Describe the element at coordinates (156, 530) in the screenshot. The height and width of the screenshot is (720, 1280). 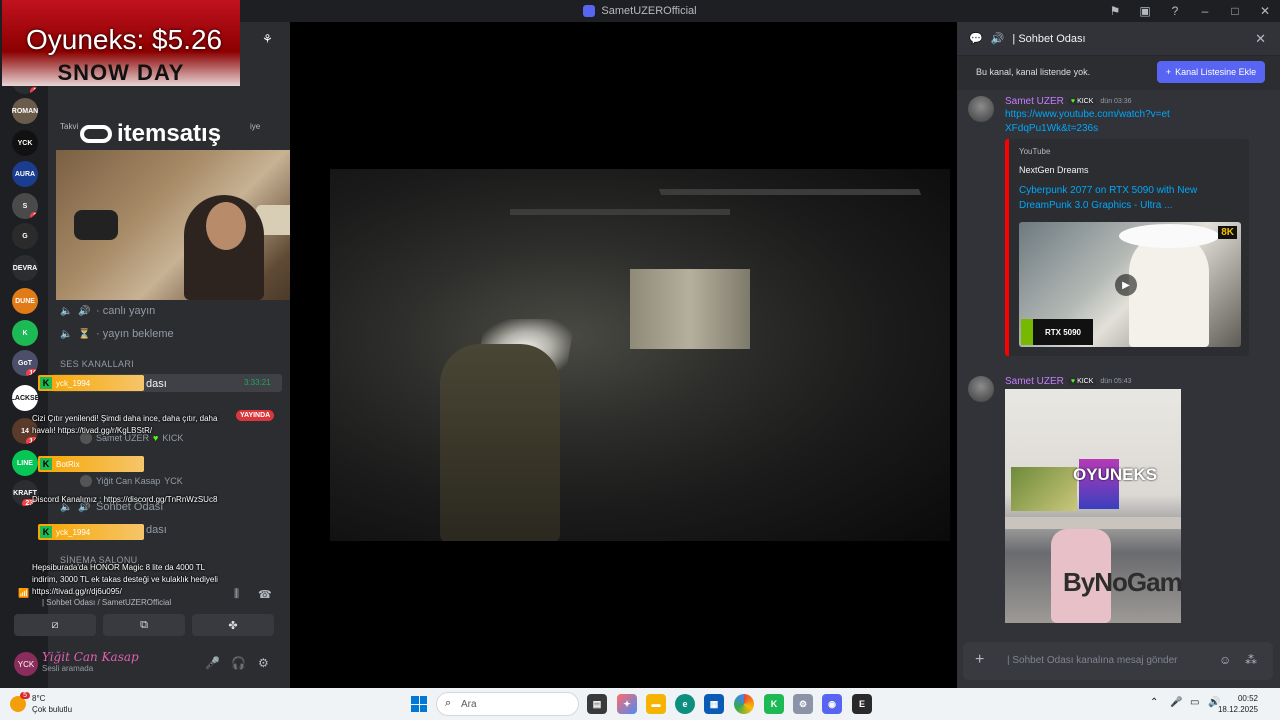
I see `channel-sohbet-odasi-2: dası` at that location.